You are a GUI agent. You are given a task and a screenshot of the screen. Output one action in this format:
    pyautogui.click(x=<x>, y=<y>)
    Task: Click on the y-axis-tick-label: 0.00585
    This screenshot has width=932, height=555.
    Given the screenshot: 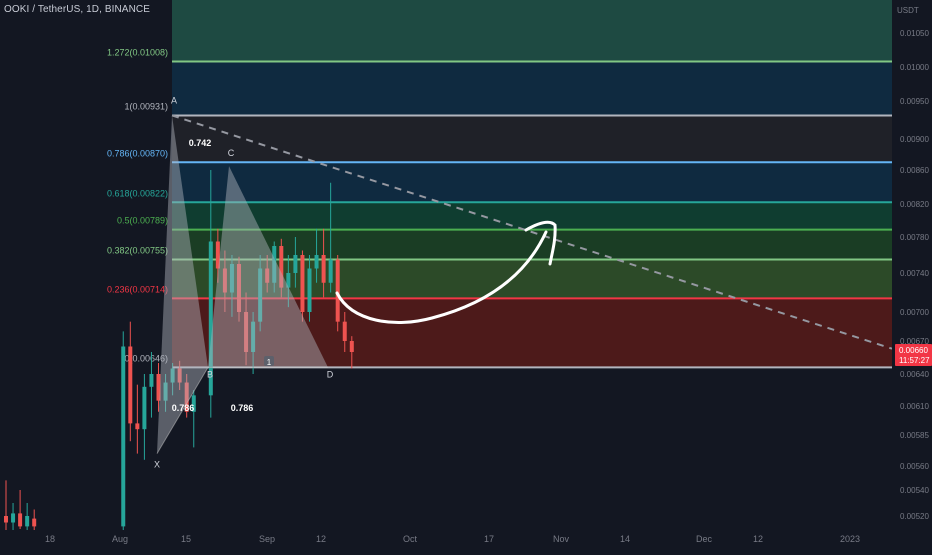 What is the action you would take?
    pyautogui.click(x=914, y=435)
    